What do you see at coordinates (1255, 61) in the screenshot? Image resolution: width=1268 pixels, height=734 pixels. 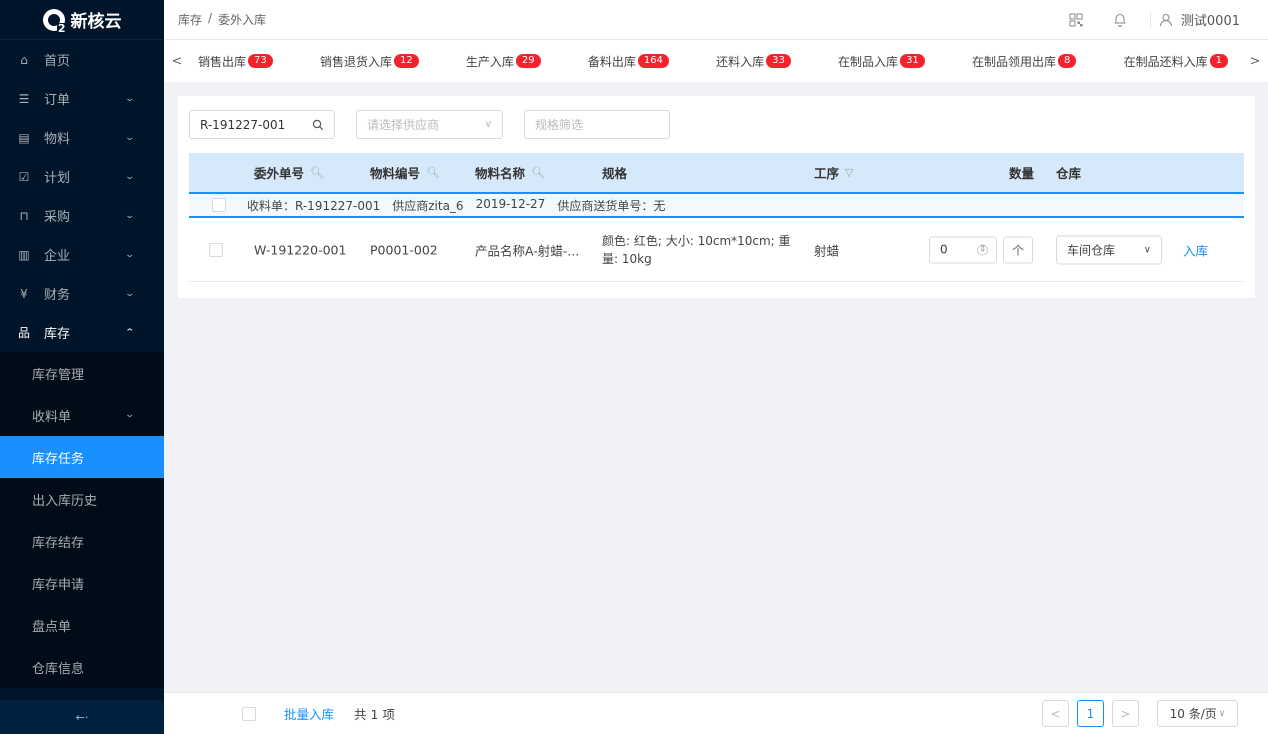 I see `tabs-next-icon: >` at bounding box center [1255, 61].